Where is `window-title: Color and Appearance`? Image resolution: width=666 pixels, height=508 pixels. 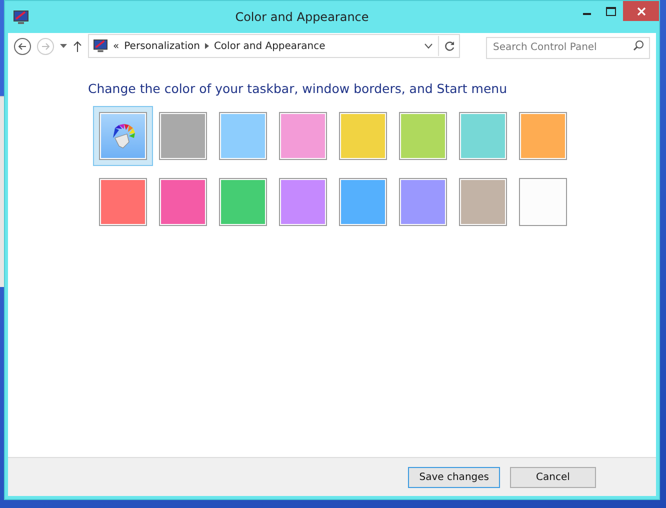
window-title: Color and Appearance is located at coordinates (302, 17).